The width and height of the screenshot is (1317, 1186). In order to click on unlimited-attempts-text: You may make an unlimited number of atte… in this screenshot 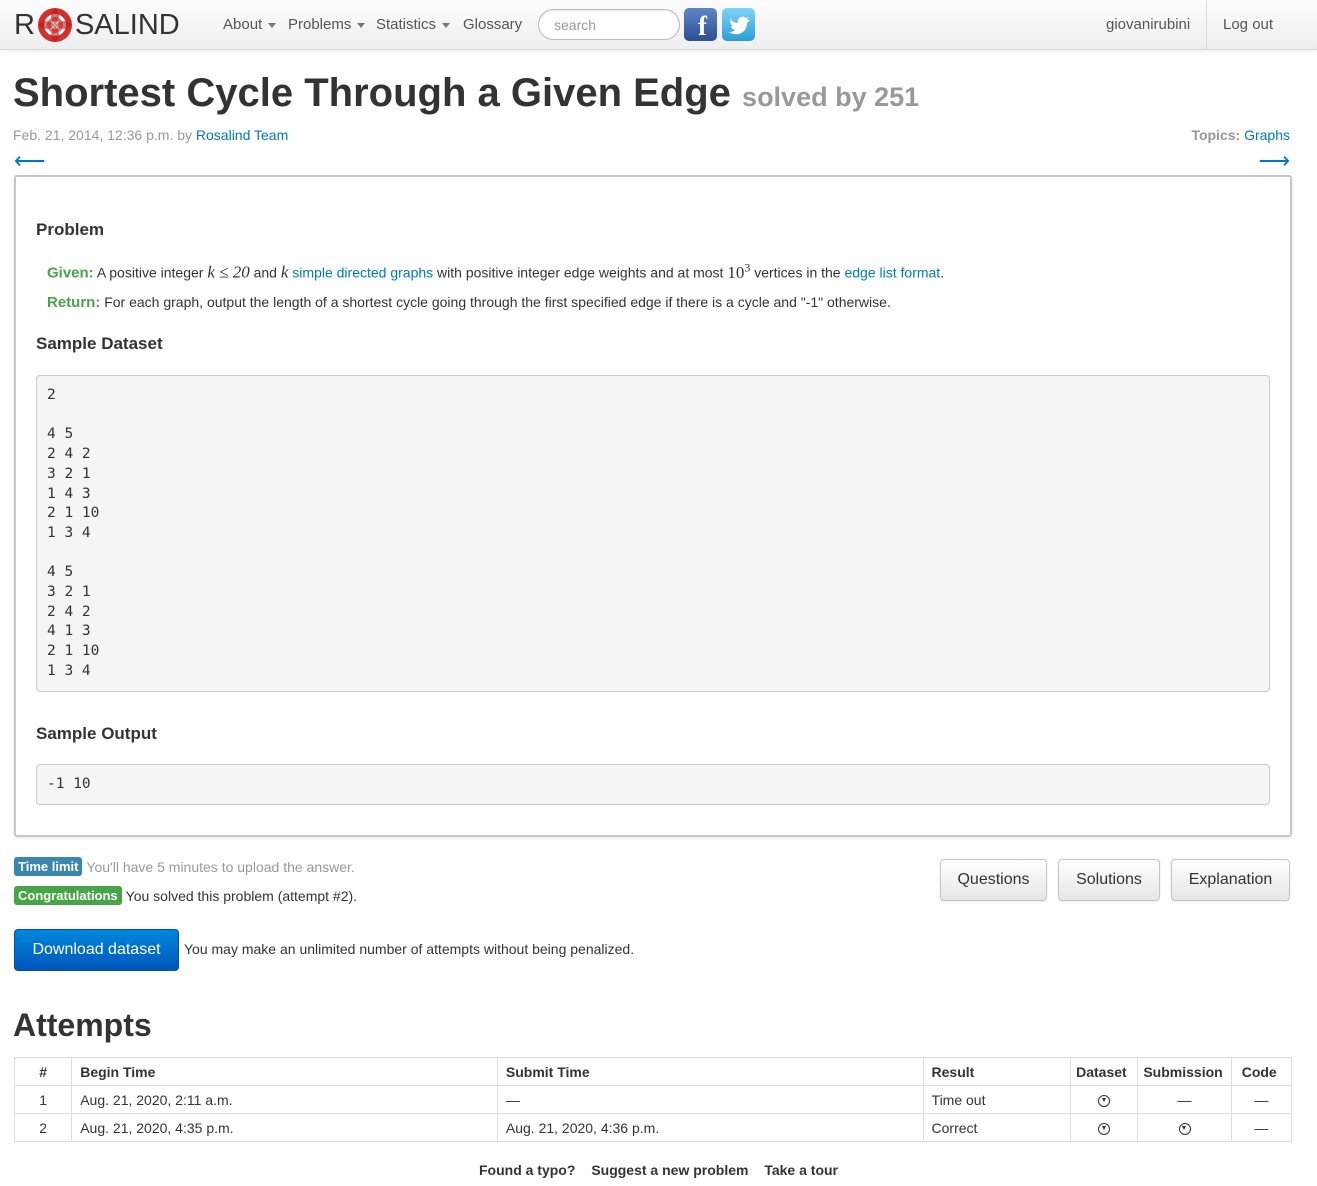, I will do `click(409, 949)`.